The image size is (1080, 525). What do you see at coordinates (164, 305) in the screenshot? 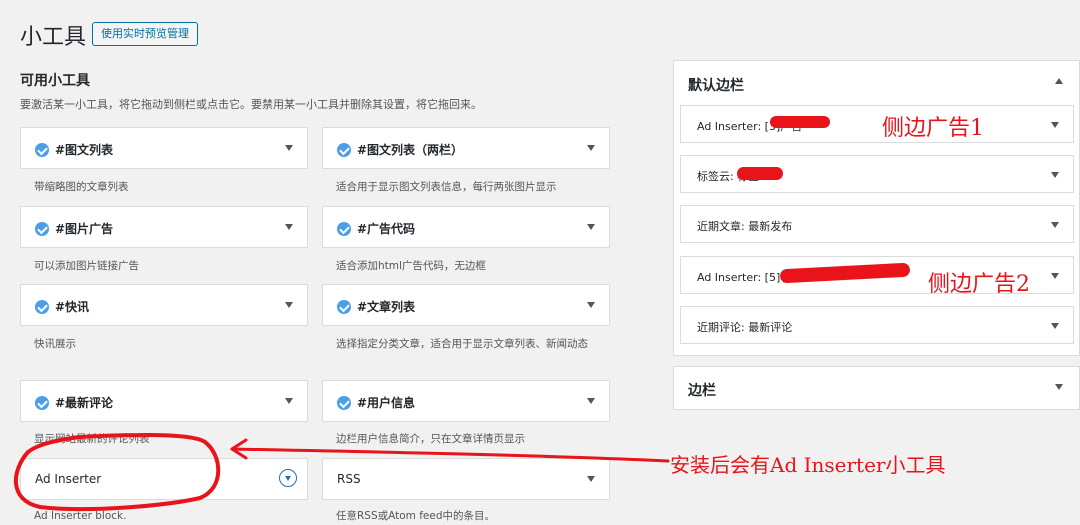
I see `widget-news-flash: #快讯` at bounding box center [164, 305].